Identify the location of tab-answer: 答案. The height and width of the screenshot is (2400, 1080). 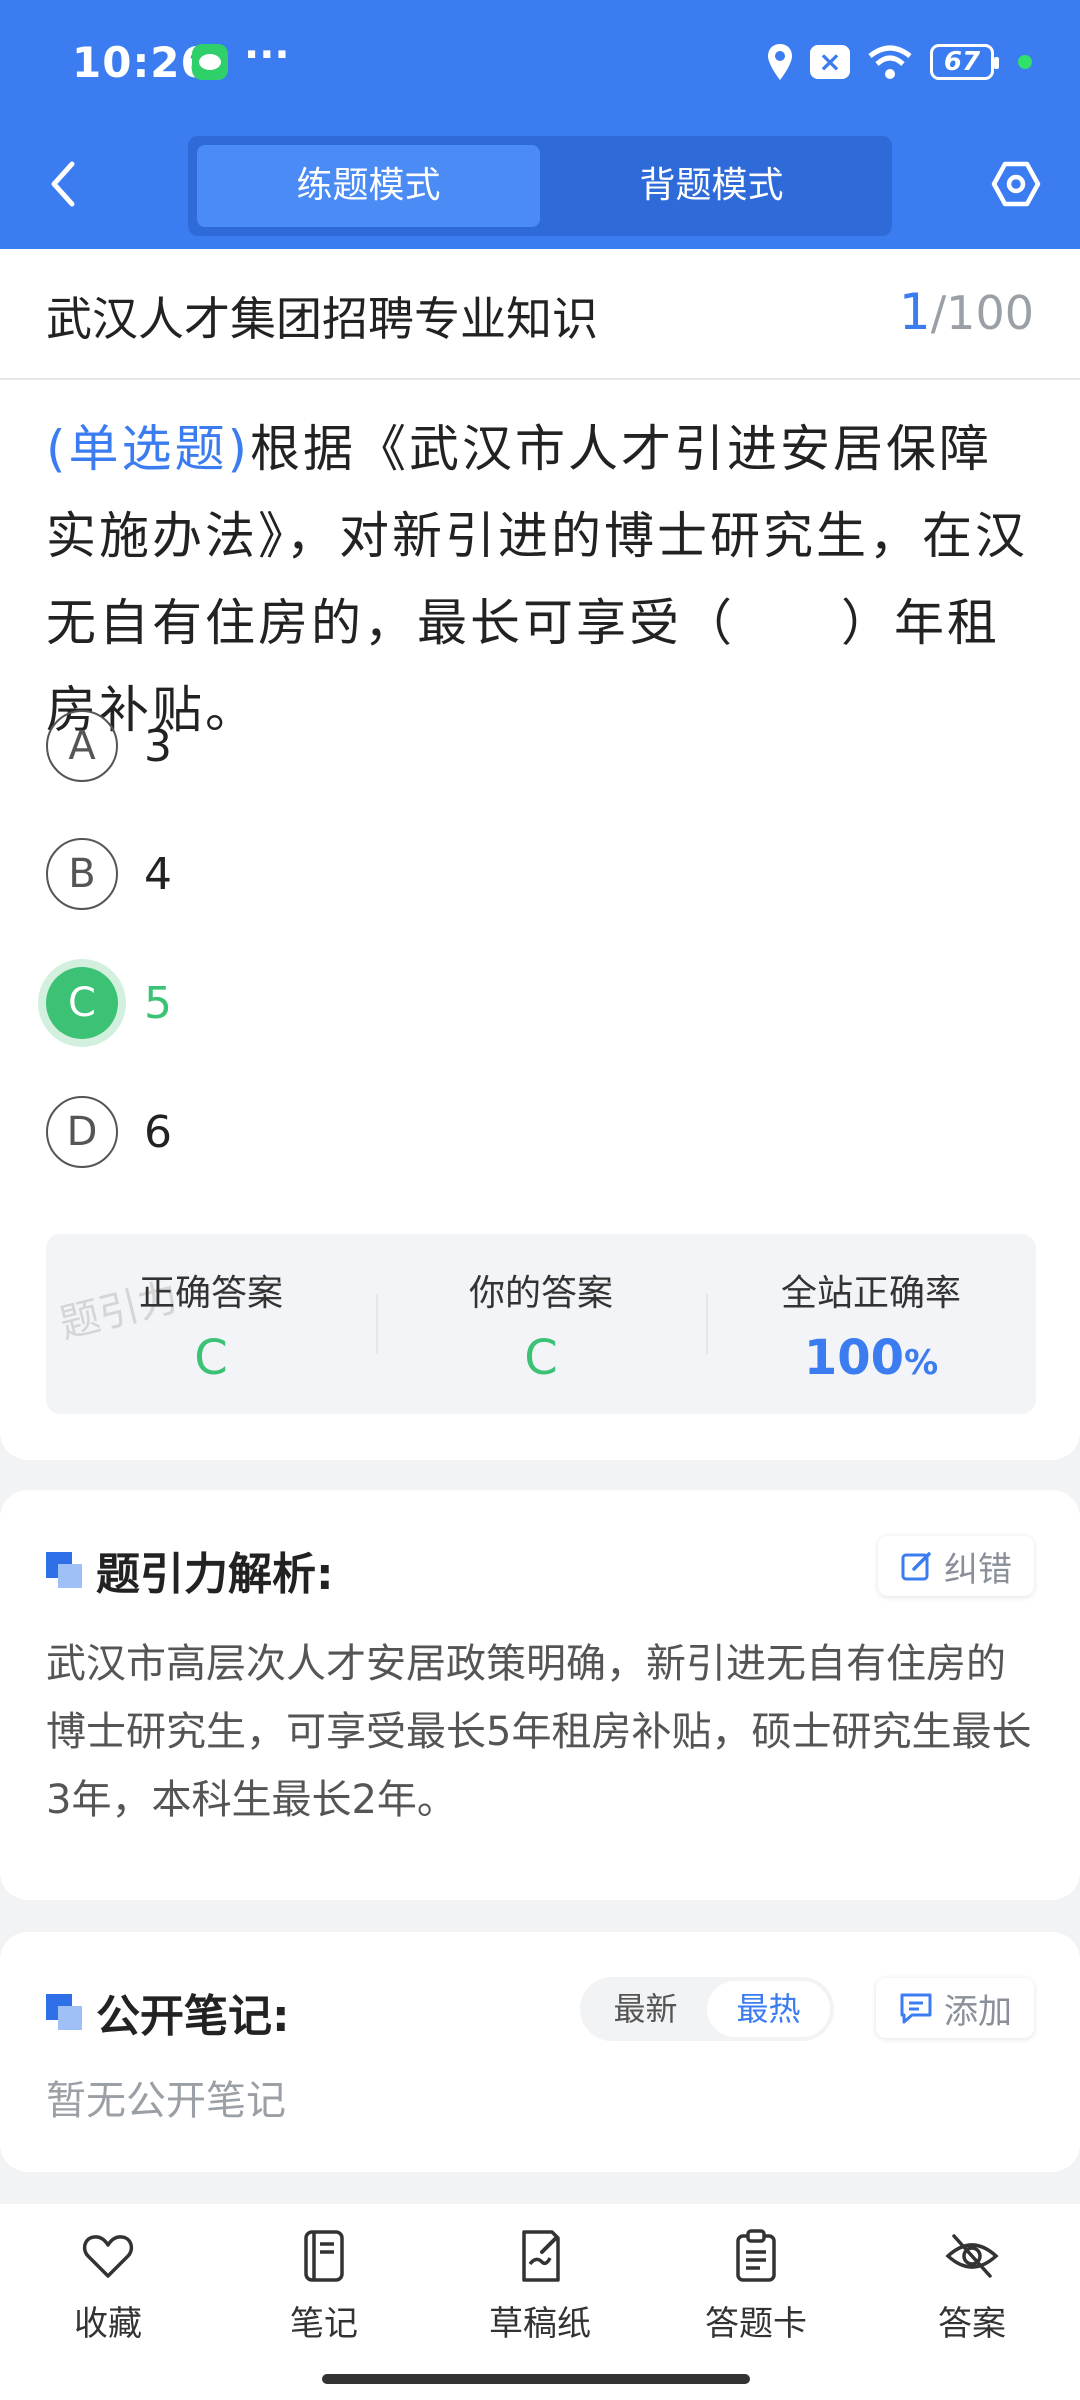
(972, 2302).